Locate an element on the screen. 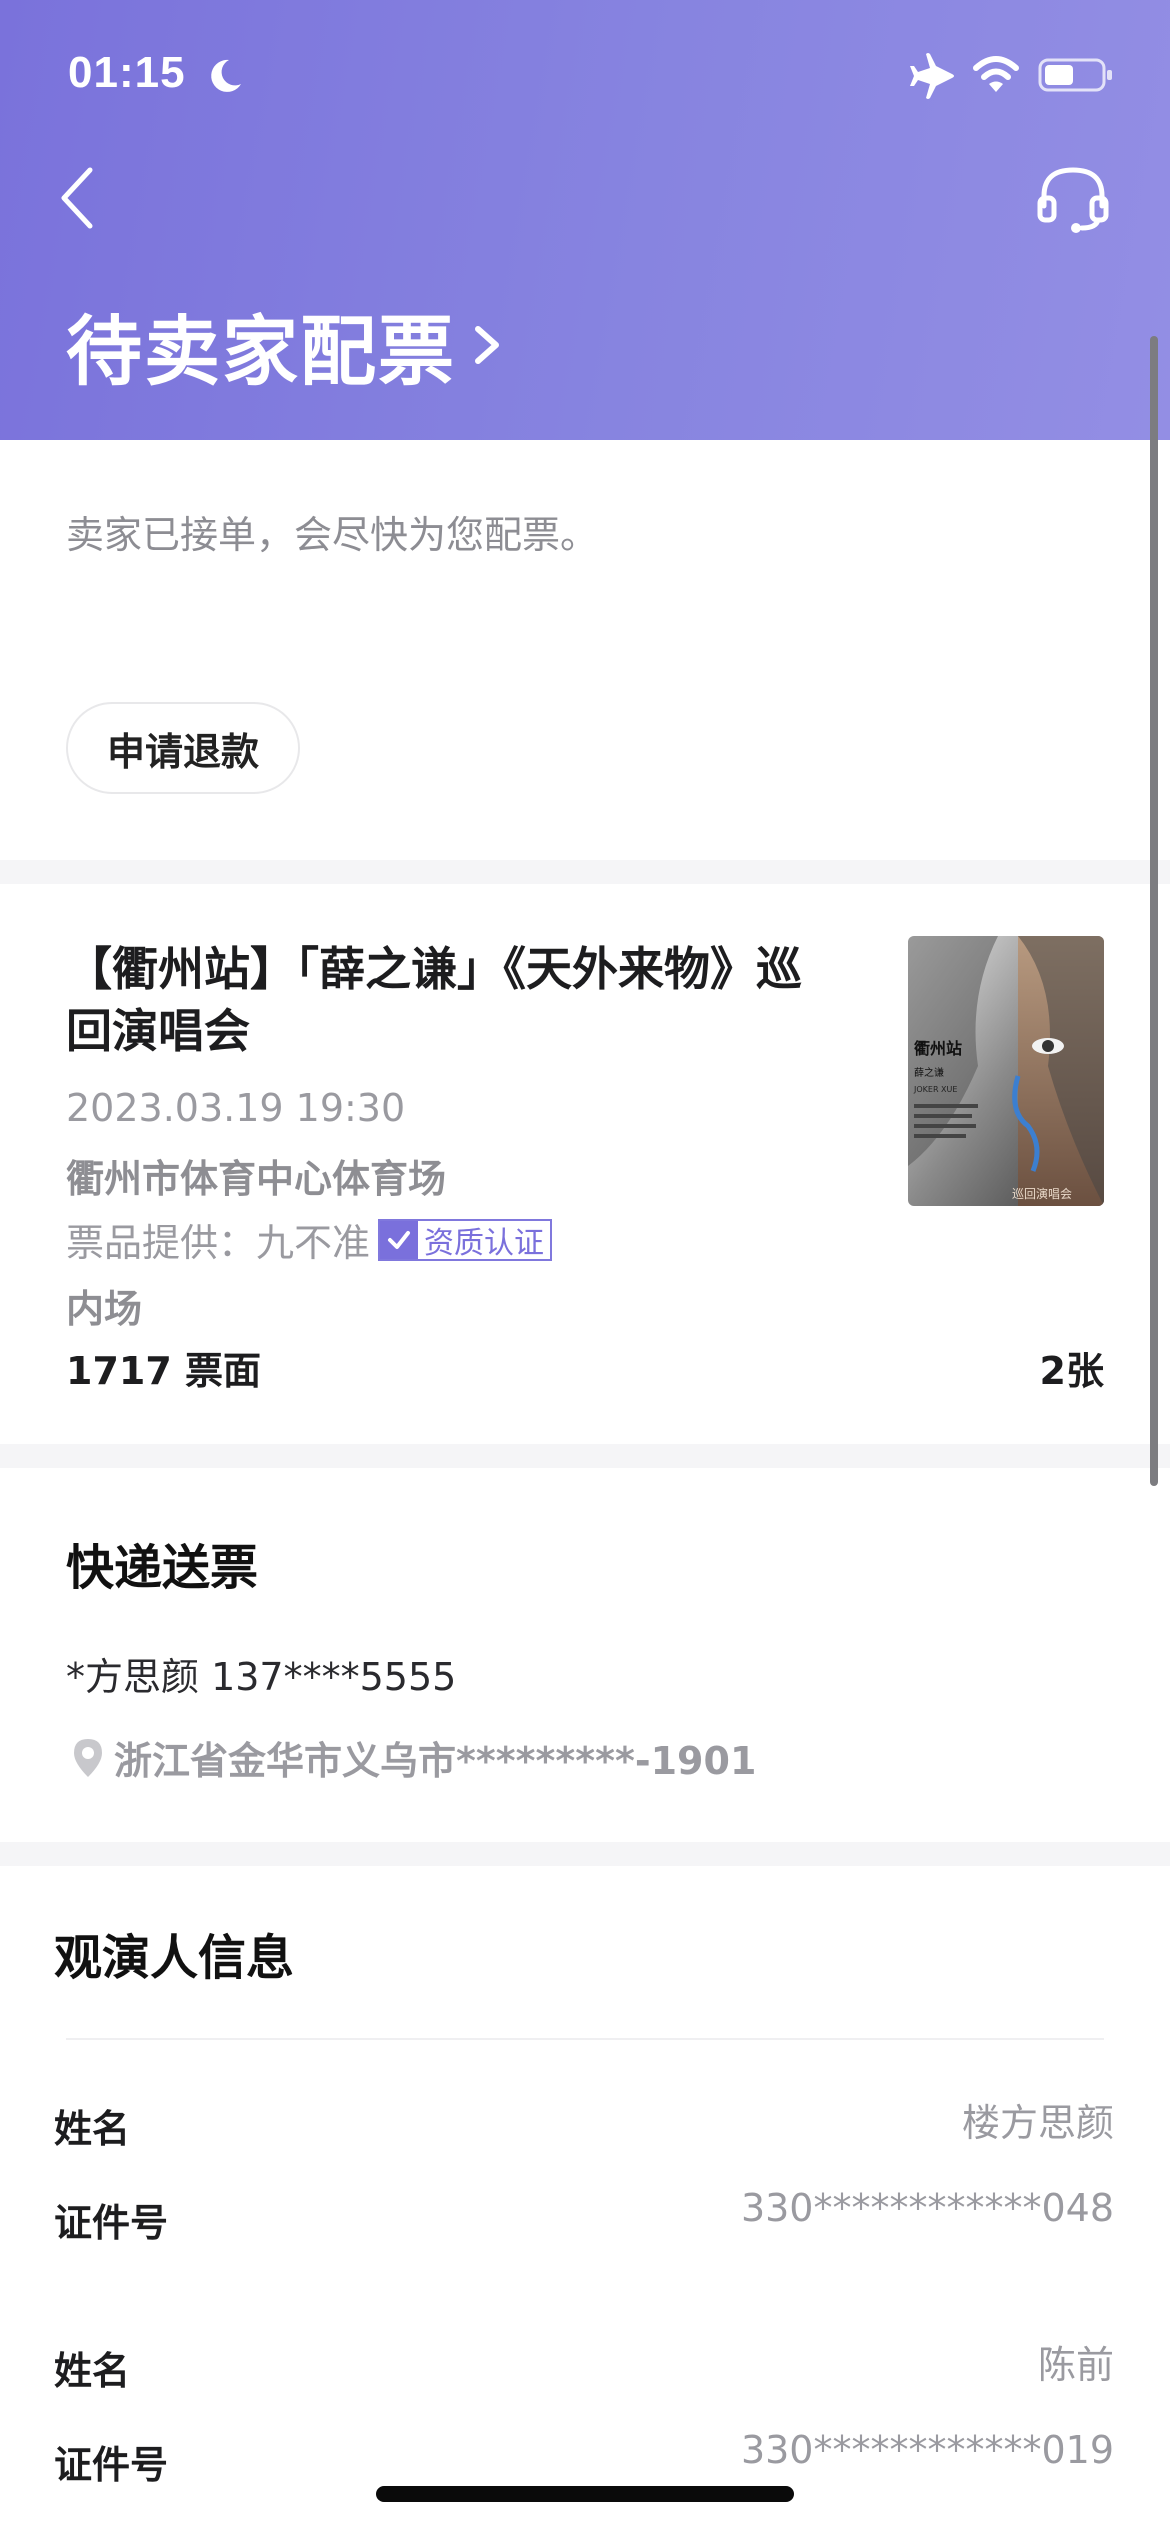  show-title: 【衢州站】「薛之谦」《天外来物》巡回演唱会 is located at coordinates (434, 1000).